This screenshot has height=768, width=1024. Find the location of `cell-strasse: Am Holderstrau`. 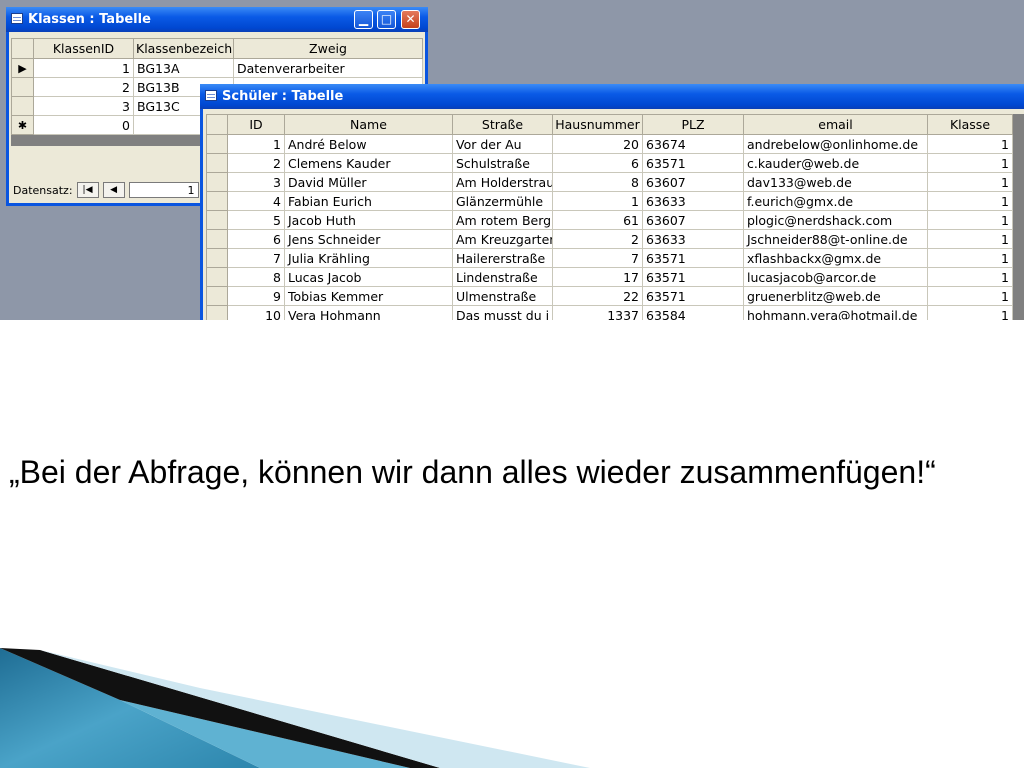

cell-strasse: Am Holderstrau is located at coordinates (502, 182).